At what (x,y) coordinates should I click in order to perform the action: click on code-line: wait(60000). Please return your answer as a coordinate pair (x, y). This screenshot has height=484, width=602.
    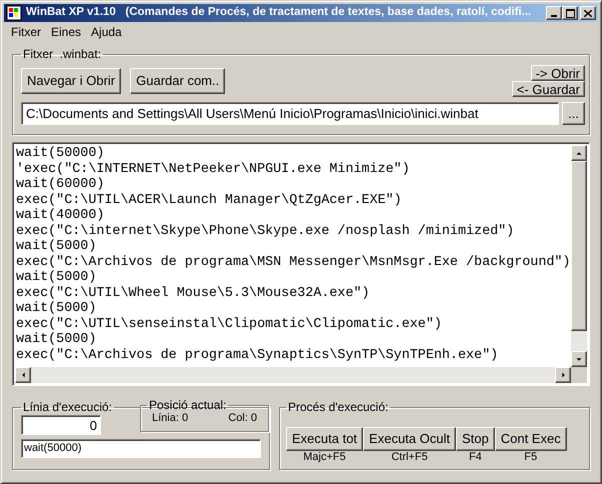
    Looking at the image, I should click on (61, 184).